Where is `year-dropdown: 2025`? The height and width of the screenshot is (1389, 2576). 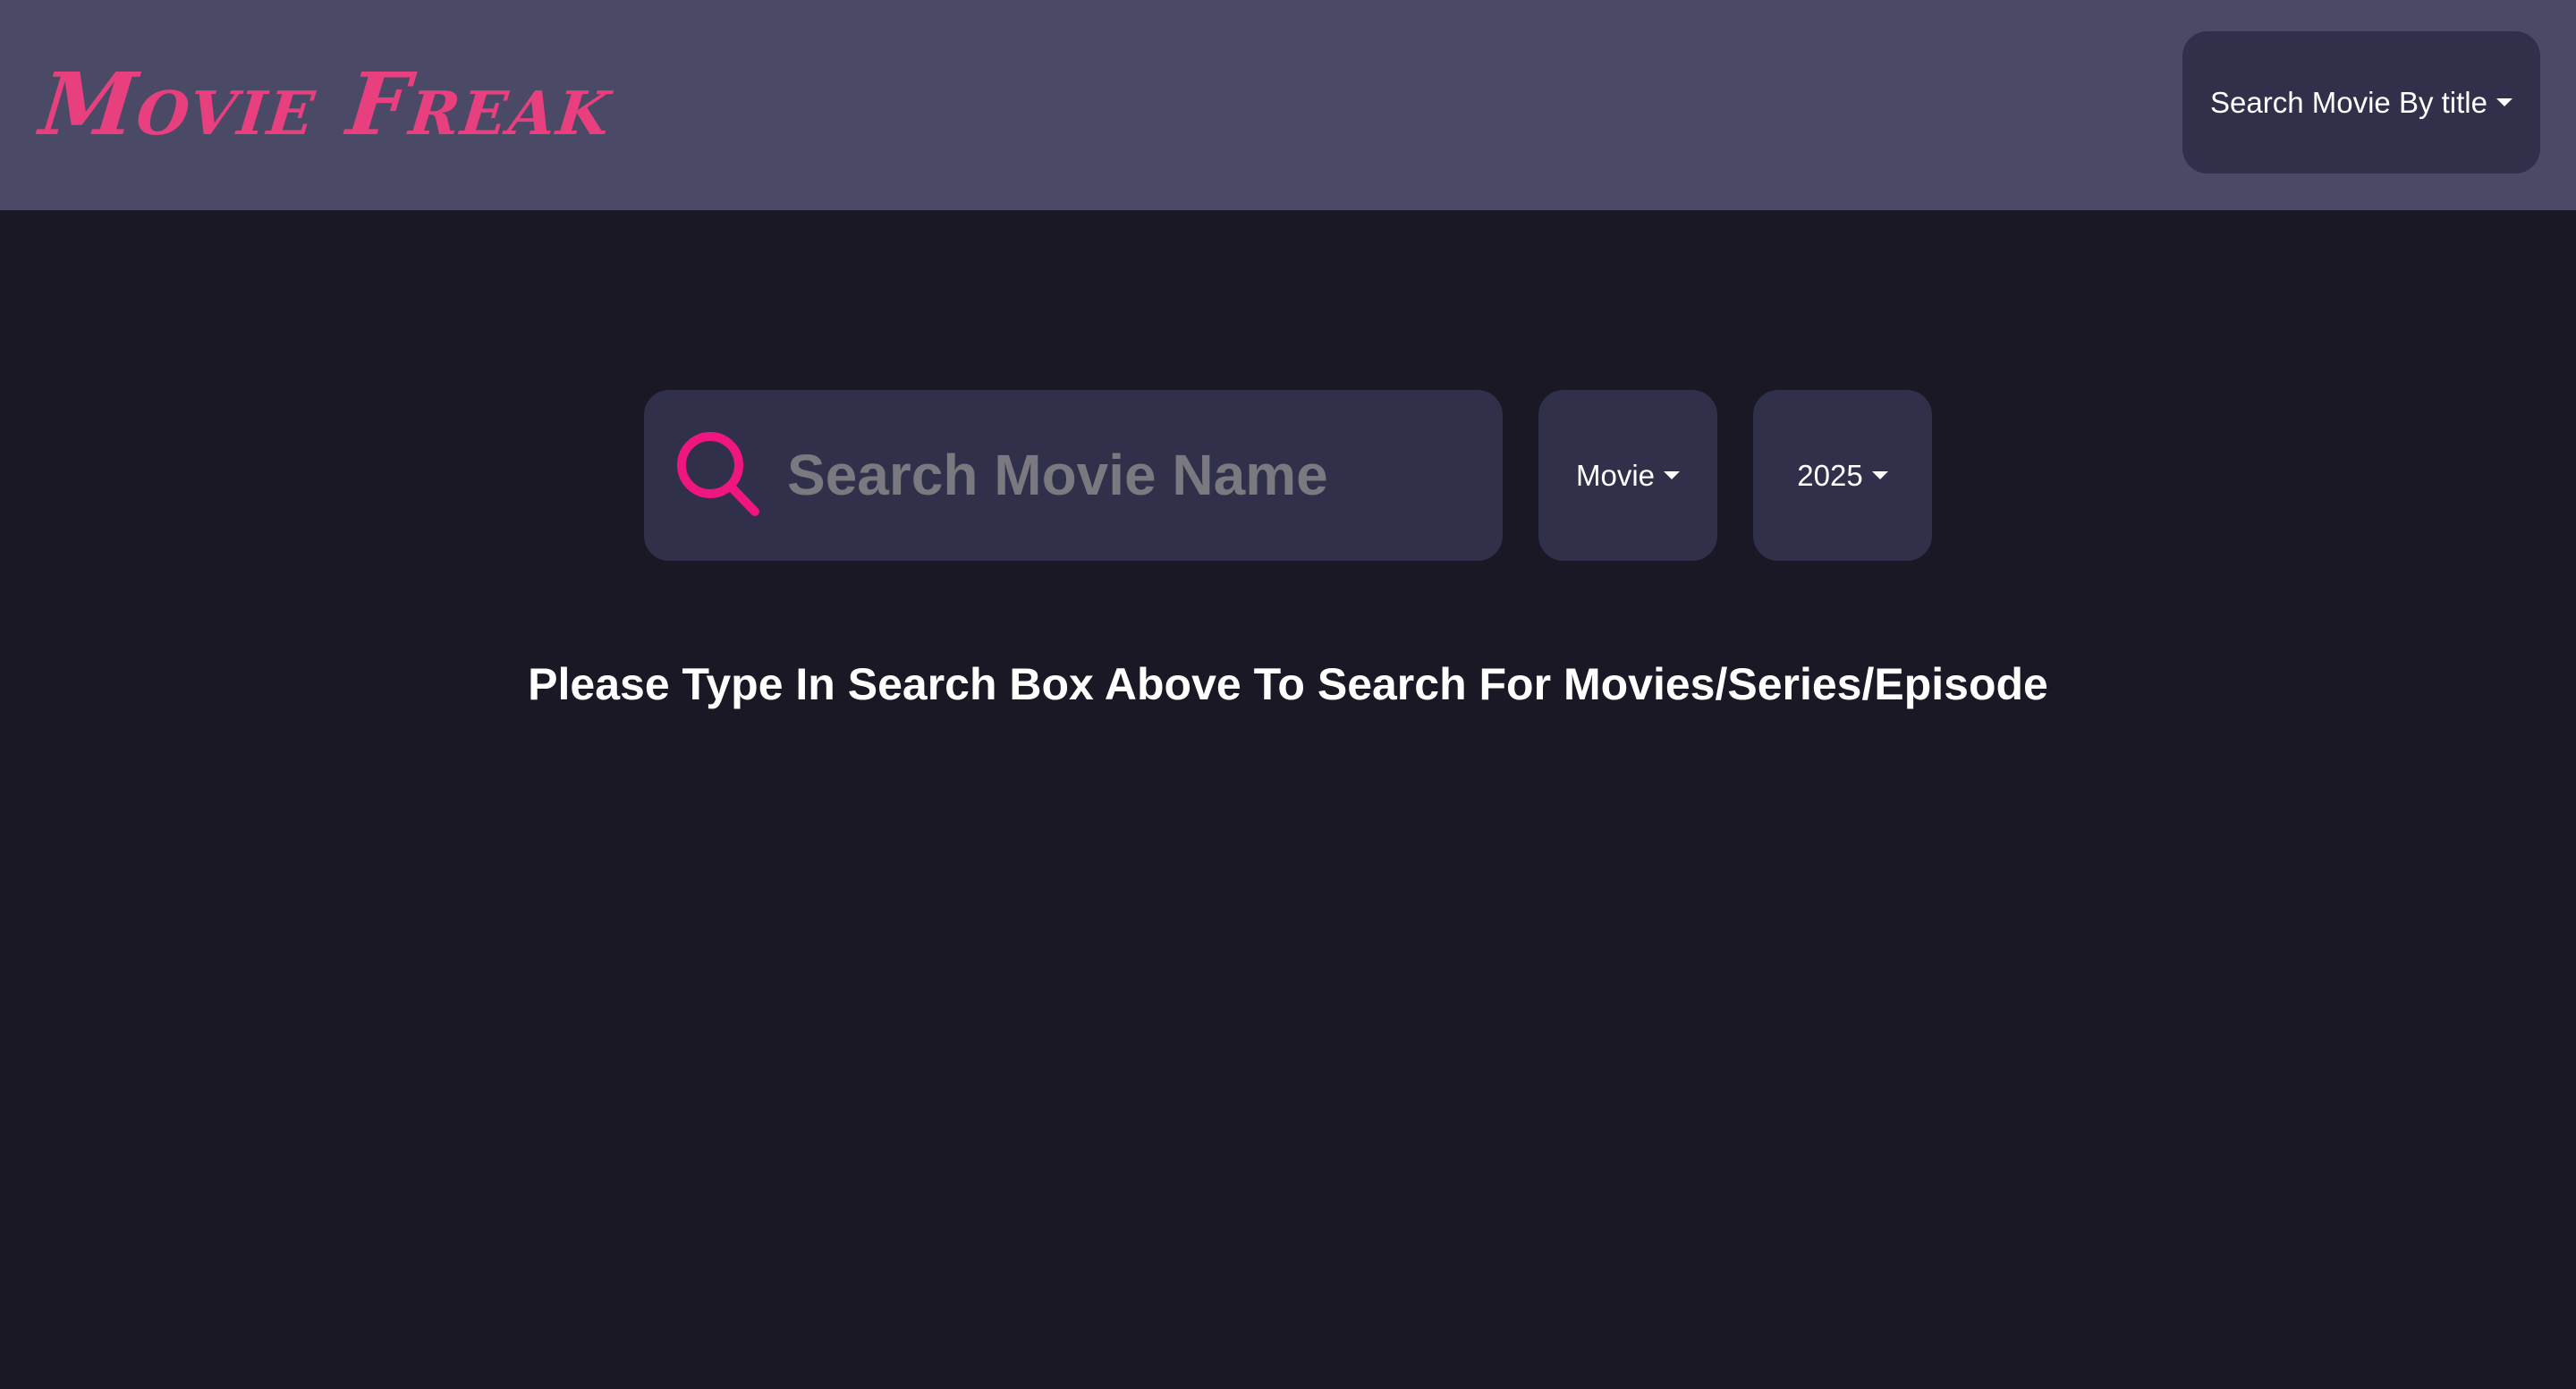
year-dropdown: 2025 is located at coordinates (1842, 475).